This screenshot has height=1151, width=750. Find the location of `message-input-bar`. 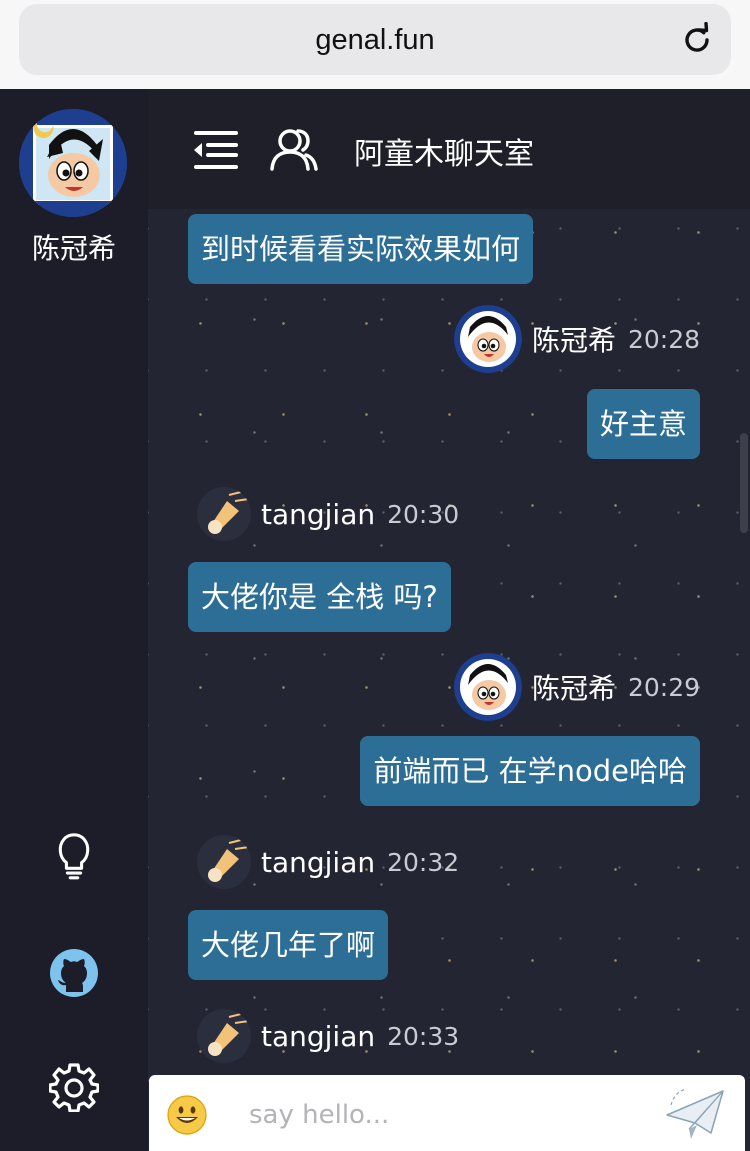

message-input-bar is located at coordinates (447, 1113).